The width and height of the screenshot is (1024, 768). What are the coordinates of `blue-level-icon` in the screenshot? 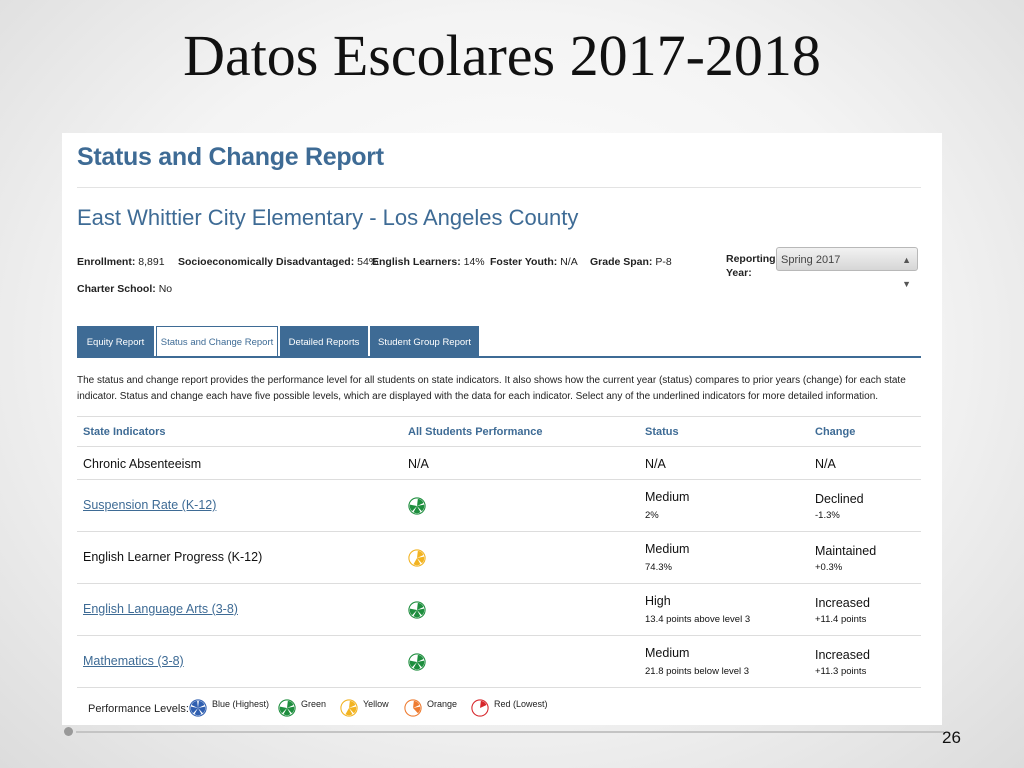 It's located at (198, 708).